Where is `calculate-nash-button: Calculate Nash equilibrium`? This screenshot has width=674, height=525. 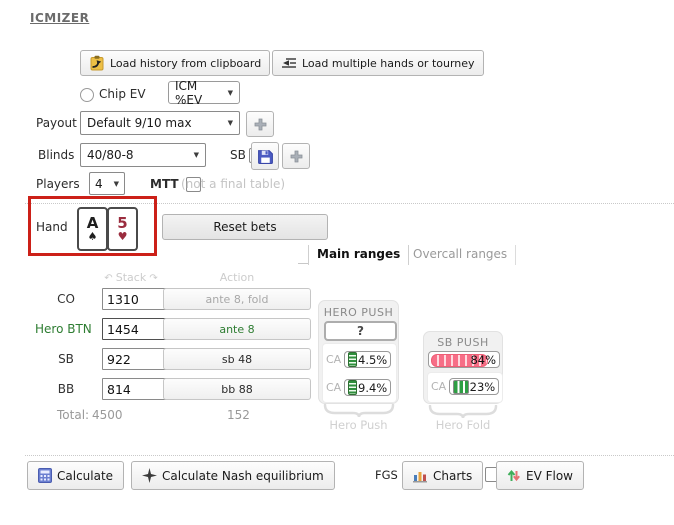 calculate-nash-button: Calculate Nash equilibrium is located at coordinates (233, 475).